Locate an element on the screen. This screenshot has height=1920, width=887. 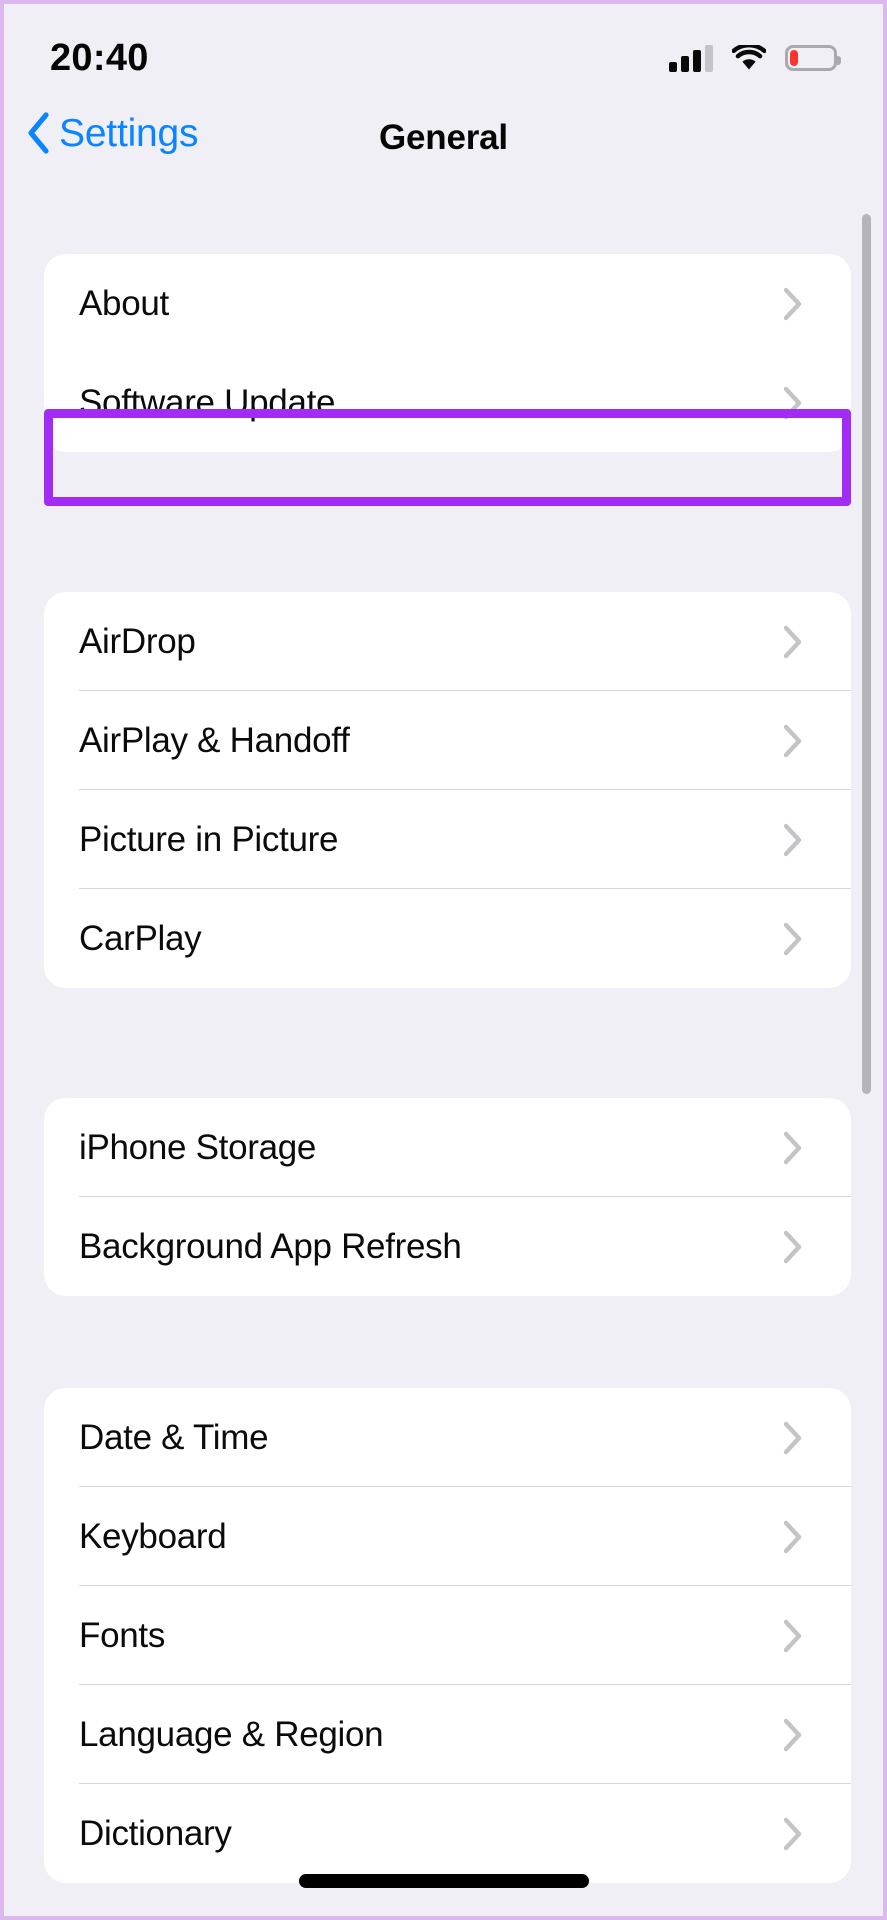
navigation-bar: Settings General is located at coordinates (443, 148).